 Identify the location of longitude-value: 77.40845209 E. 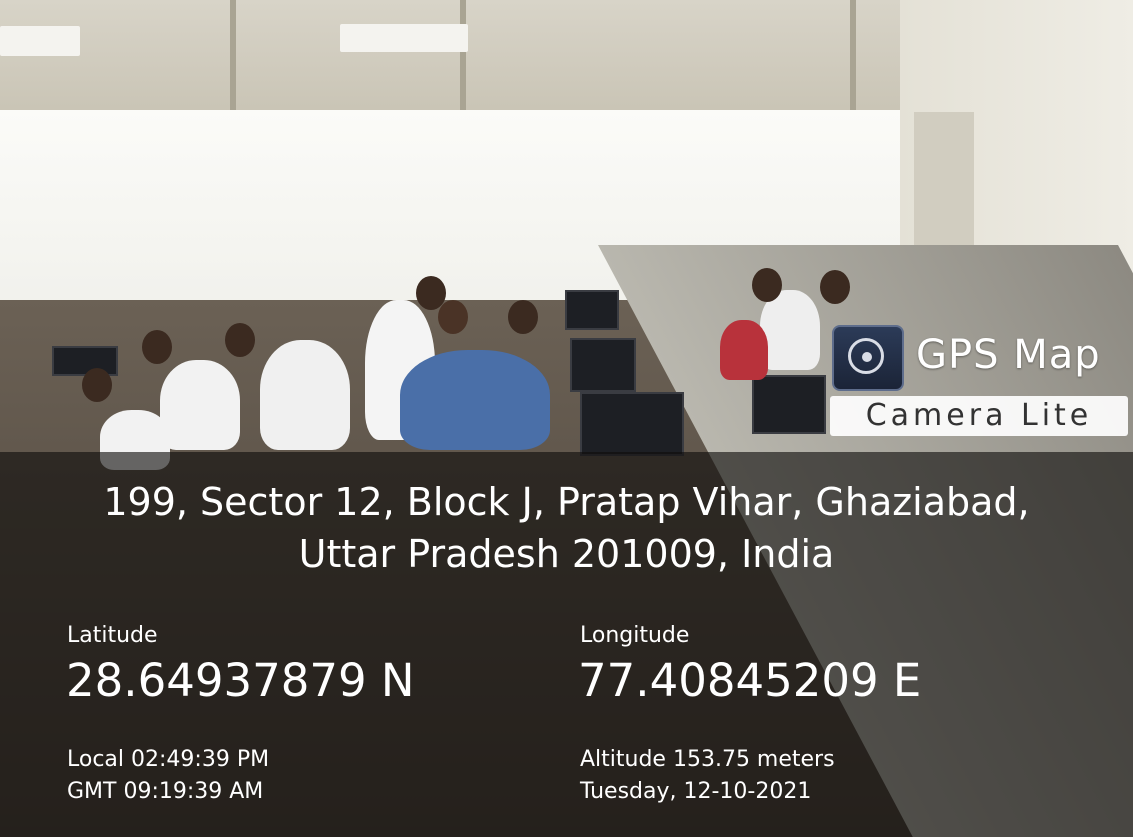
(750, 680).